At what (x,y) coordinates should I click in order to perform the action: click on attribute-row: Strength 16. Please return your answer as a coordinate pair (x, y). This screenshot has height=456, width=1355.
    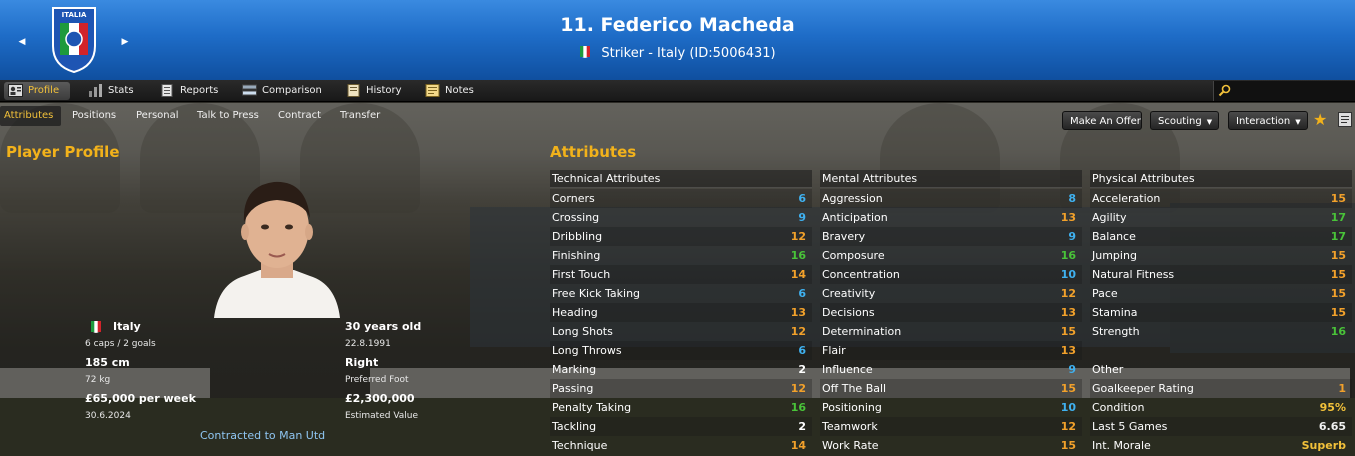
    Looking at the image, I should click on (1221, 331).